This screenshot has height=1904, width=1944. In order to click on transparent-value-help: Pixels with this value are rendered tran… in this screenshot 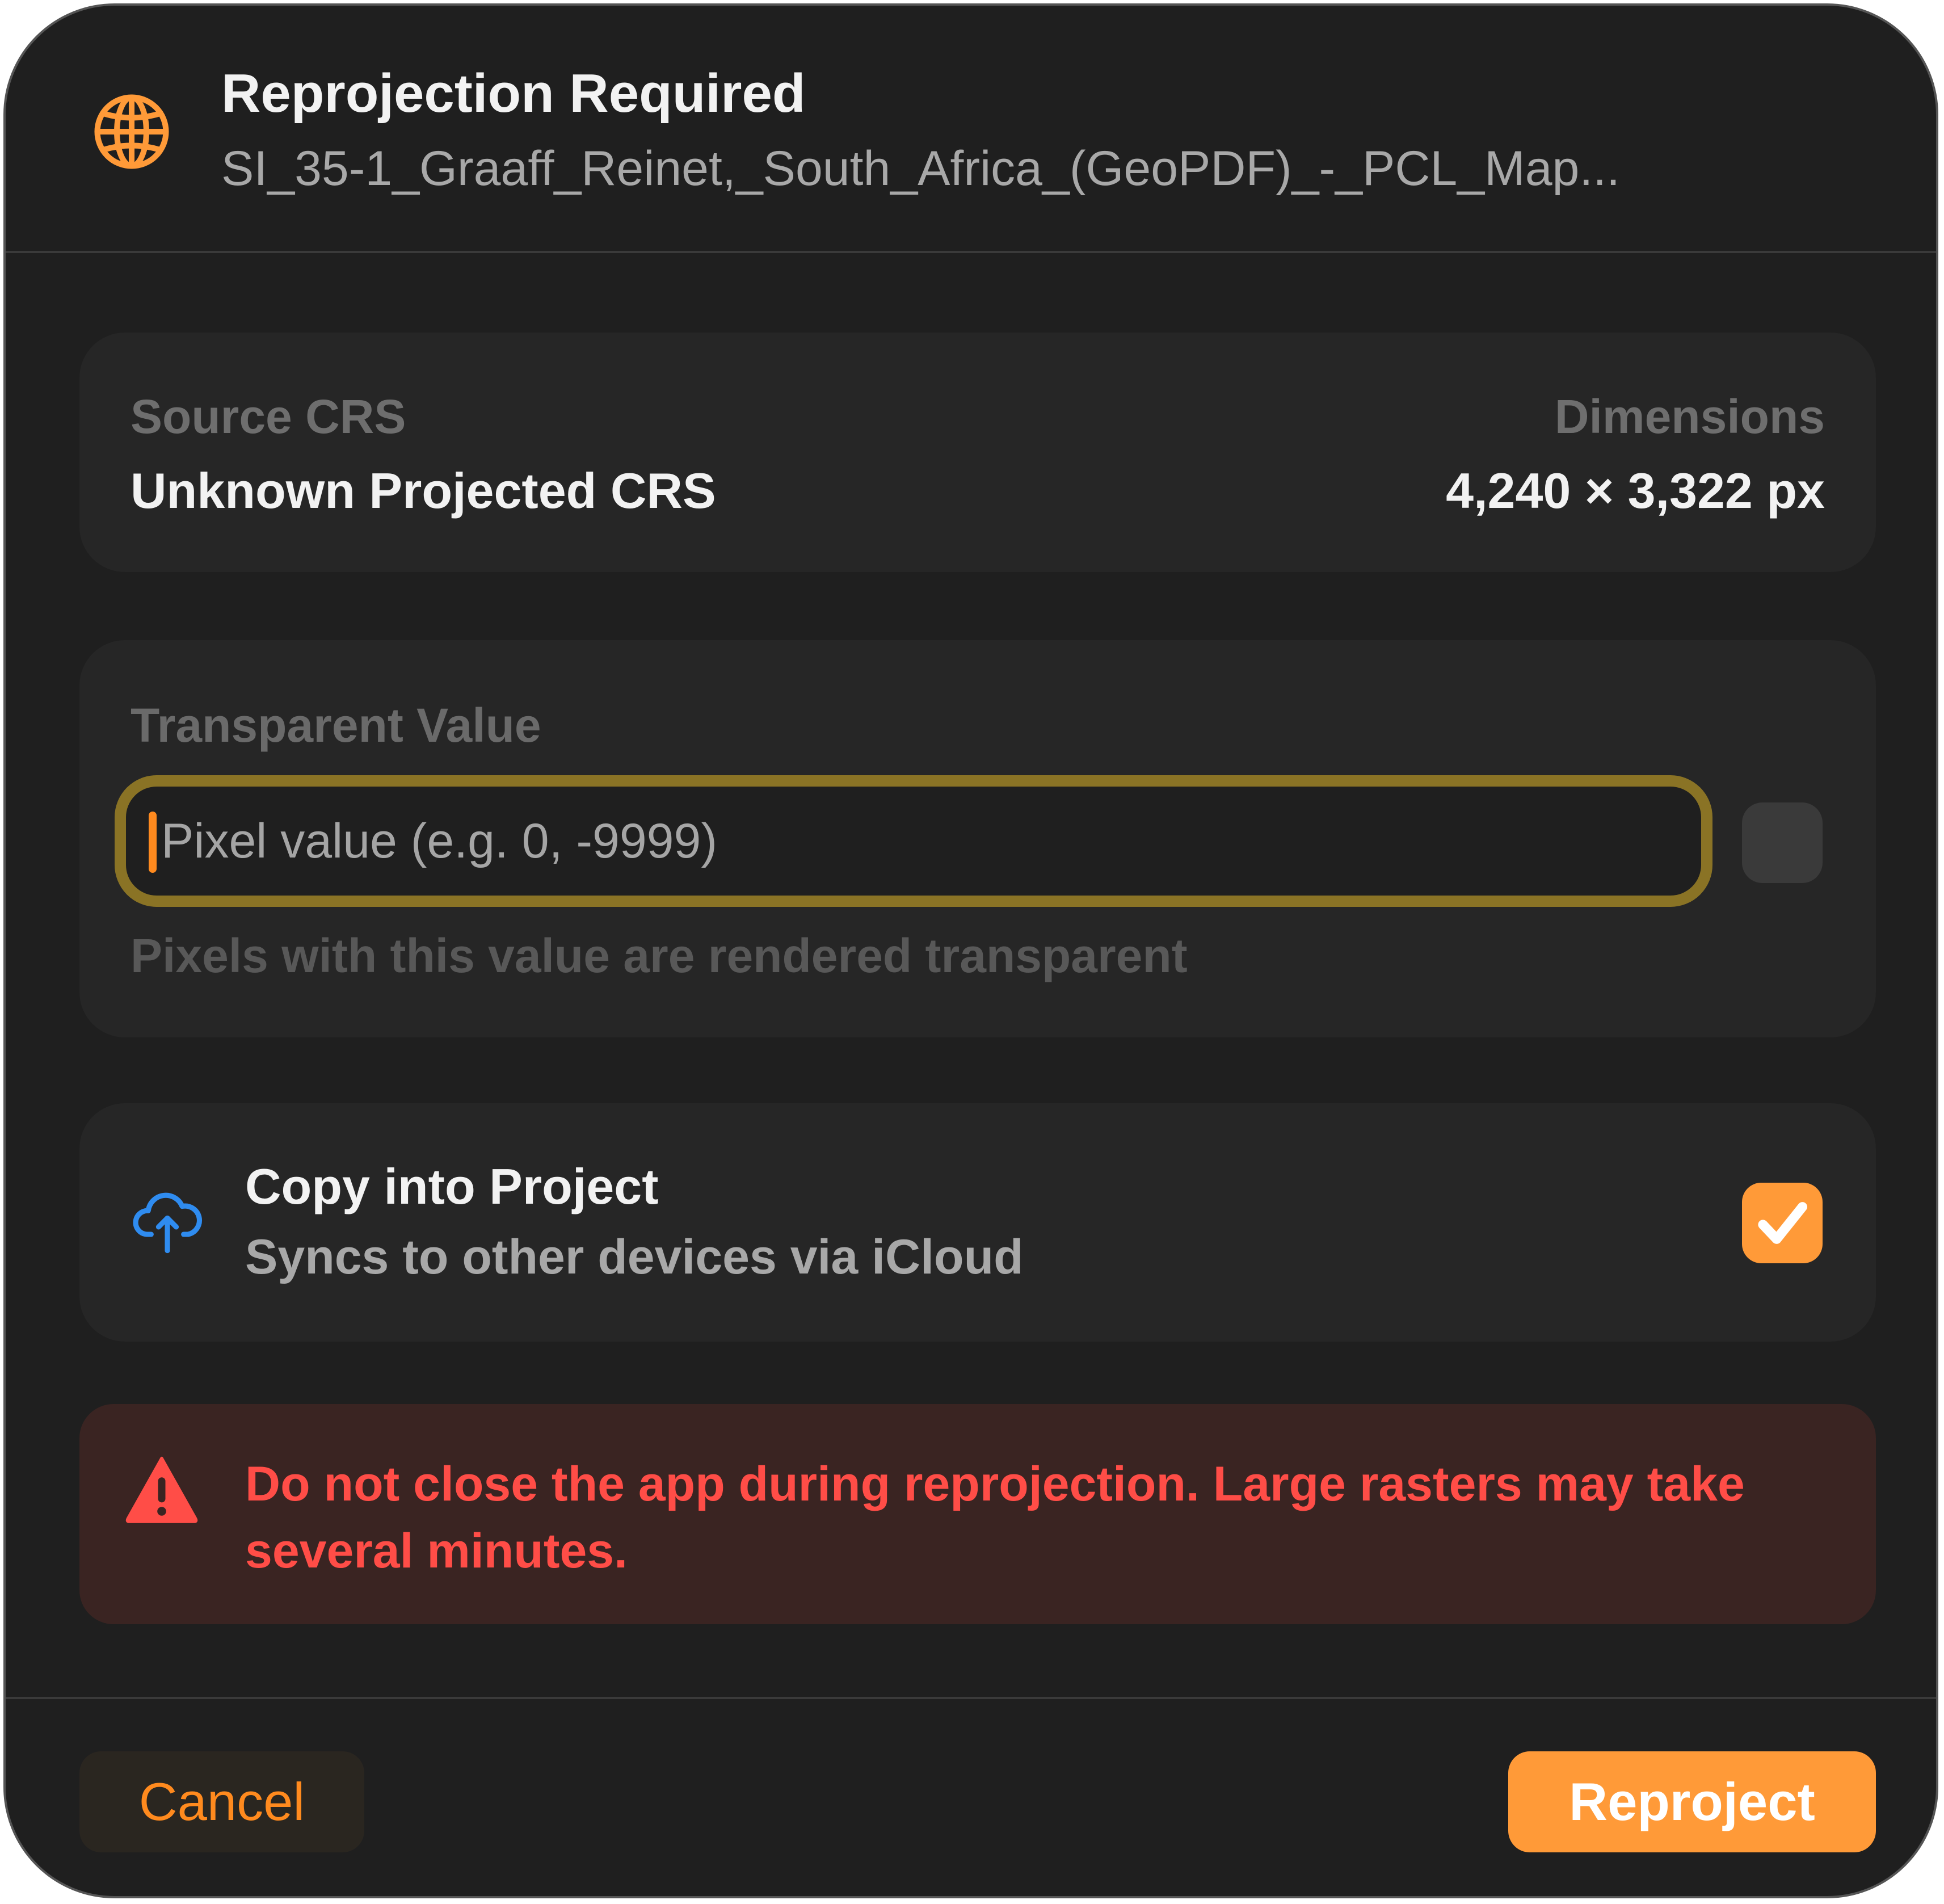, I will do `click(660, 955)`.